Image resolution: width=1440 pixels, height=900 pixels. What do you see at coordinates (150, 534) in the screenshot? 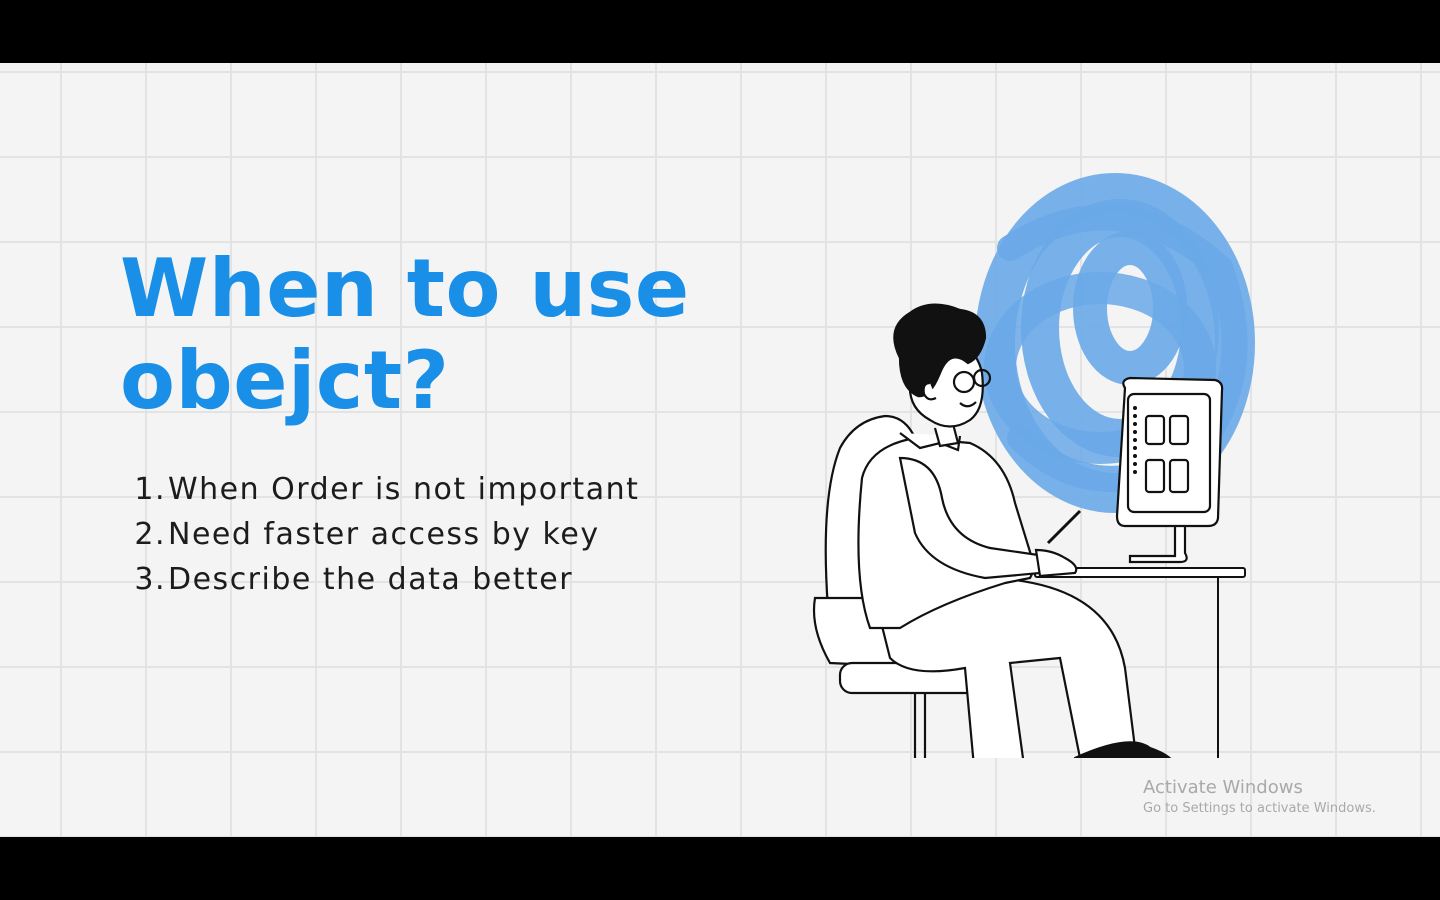
I see `list-item-number: 2.` at bounding box center [150, 534].